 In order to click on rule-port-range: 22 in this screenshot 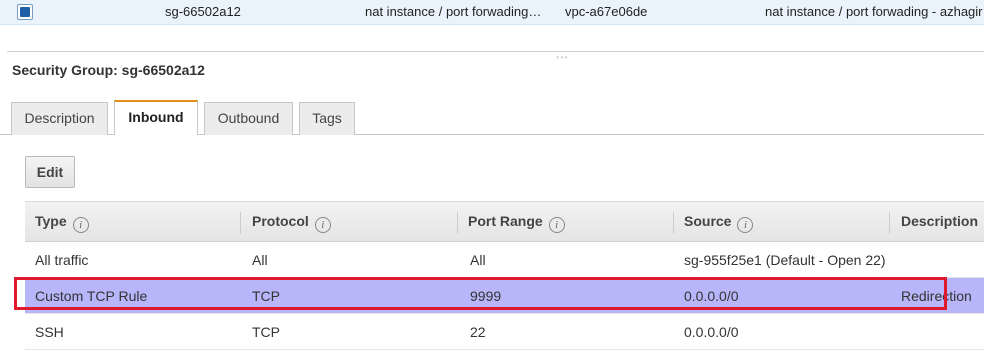, I will do `click(478, 332)`.